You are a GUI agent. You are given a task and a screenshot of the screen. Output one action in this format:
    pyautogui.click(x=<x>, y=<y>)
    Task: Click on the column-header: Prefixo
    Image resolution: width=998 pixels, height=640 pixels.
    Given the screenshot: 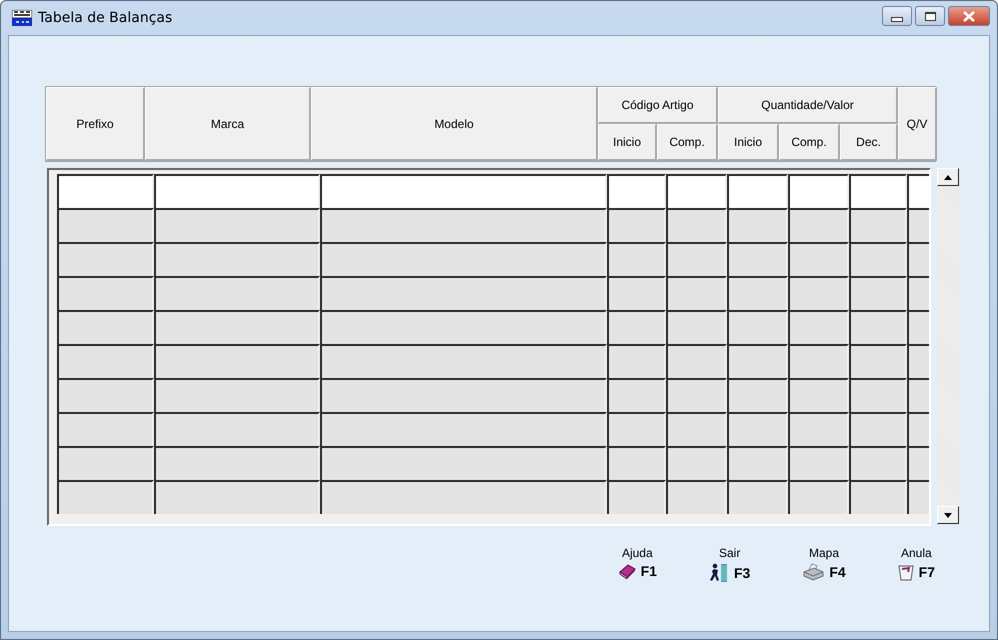 What is the action you would take?
    pyautogui.click(x=95, y=124)
    